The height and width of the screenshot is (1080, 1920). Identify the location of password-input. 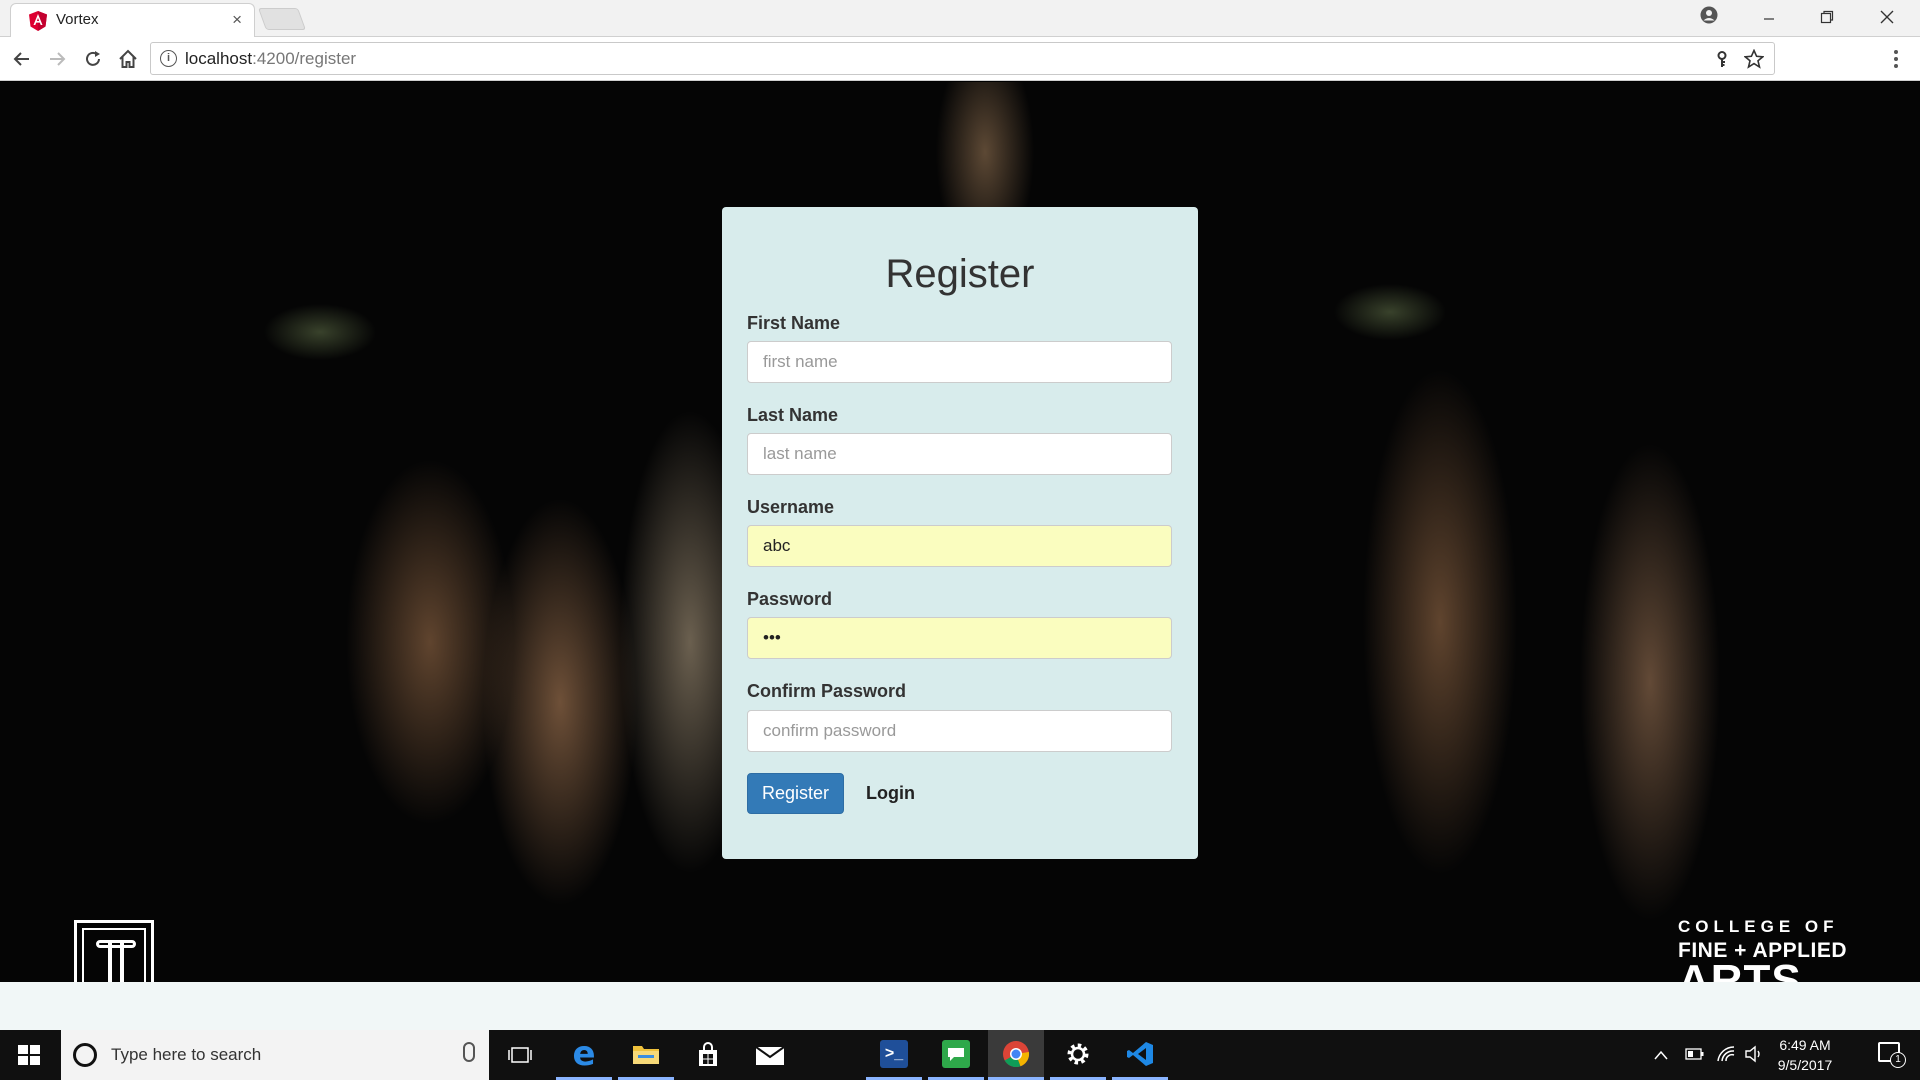
(959, 638).